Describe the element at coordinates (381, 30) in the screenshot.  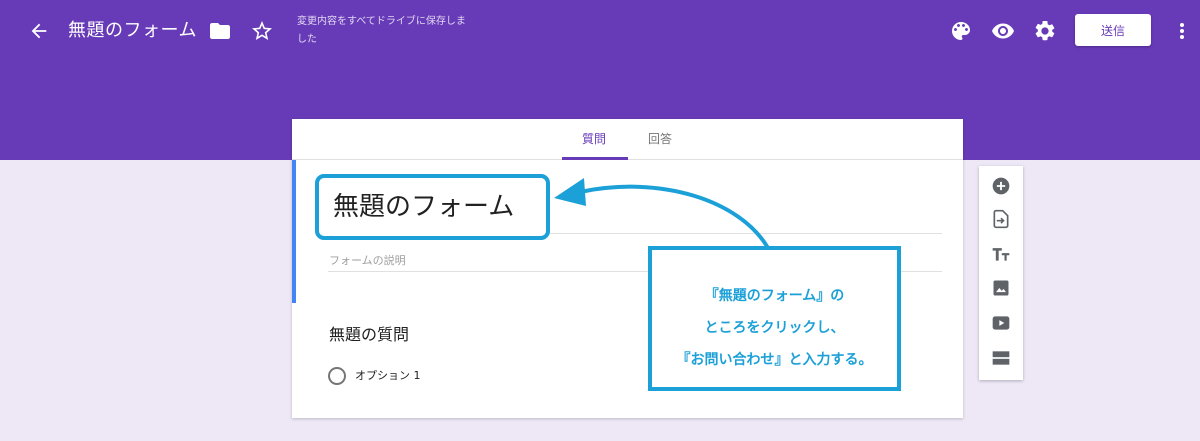
I see `save-status-text: 変更内容をすべてドライブに保存しました` at that location.